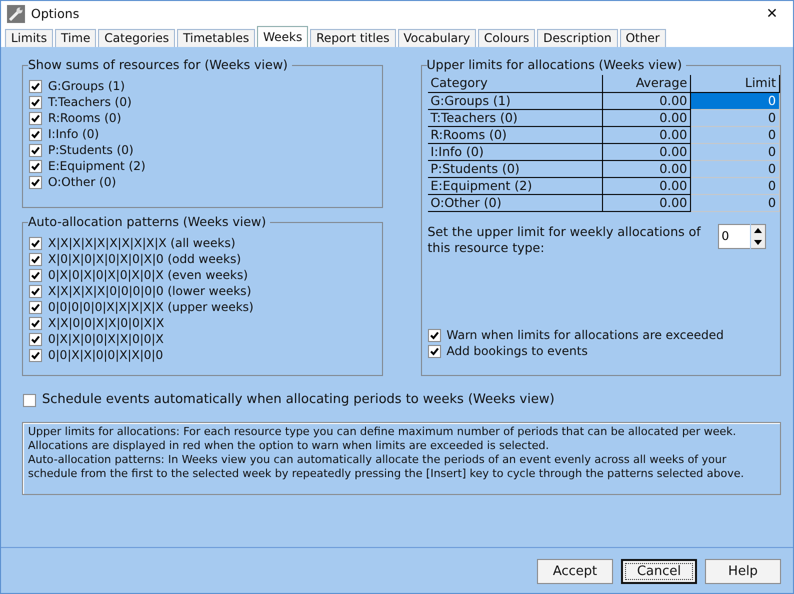 This screenshot has width=794, height=594. What do you see at coordinates (507, 38) in the screenshot?
I see `tab: Colours` at bounding box center [507, 38].